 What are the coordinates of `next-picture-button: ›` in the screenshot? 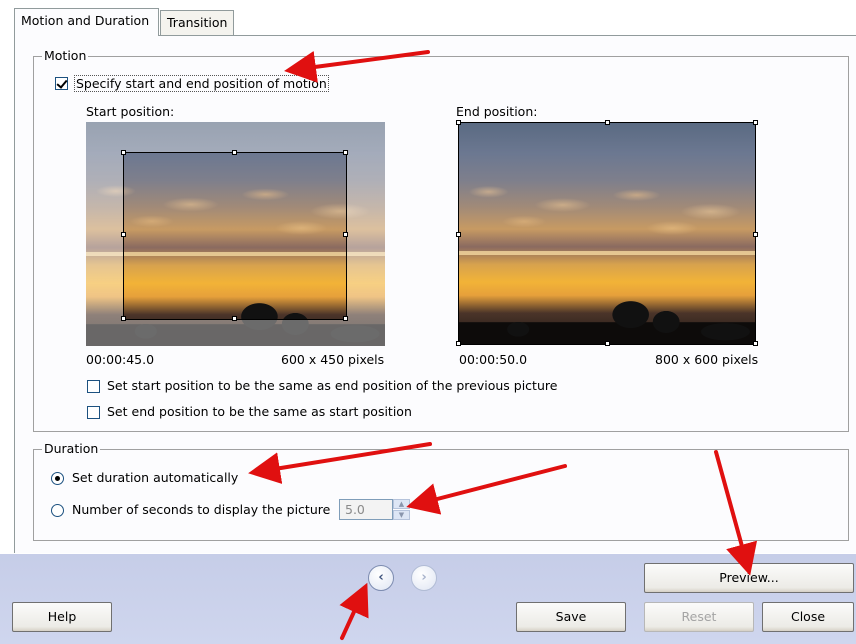 It's located at (424, 578).